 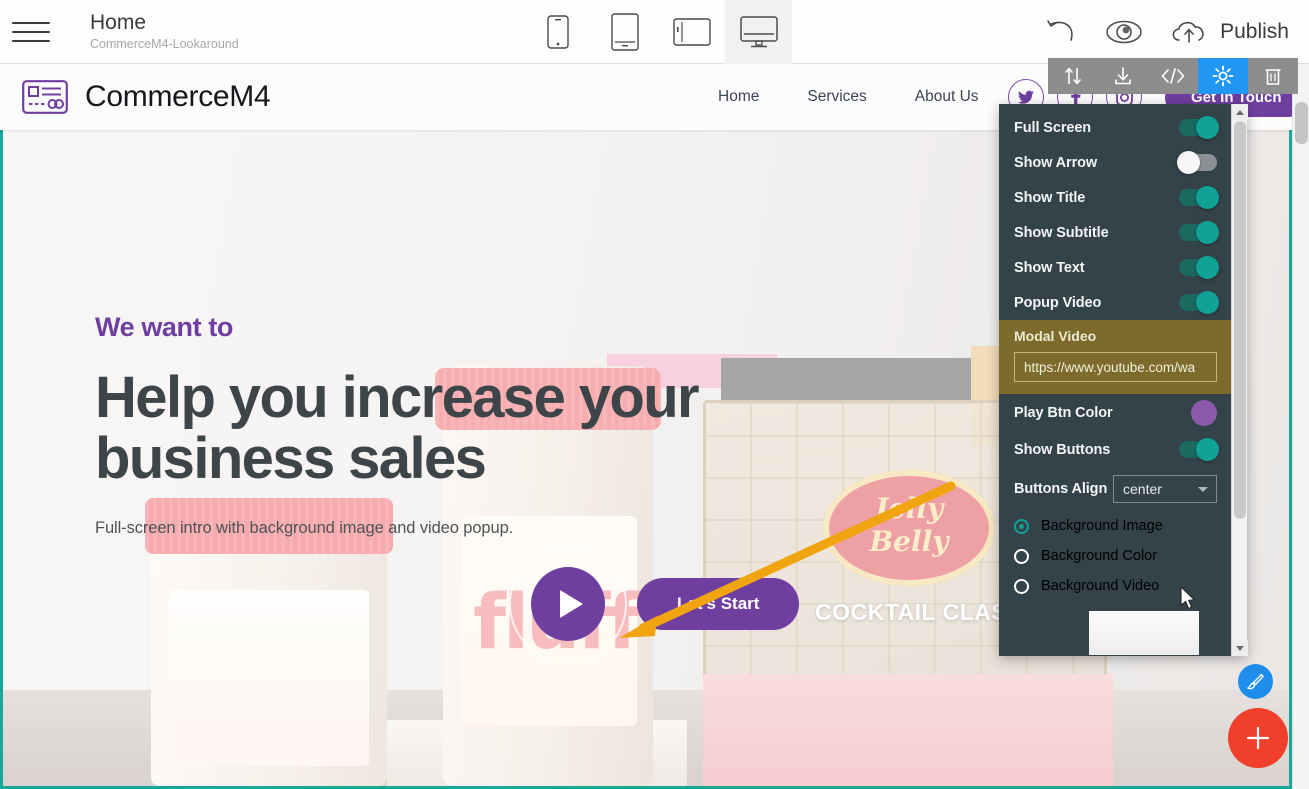 I want to click on setting-label: Show Title, so click(x=1050, y=197).